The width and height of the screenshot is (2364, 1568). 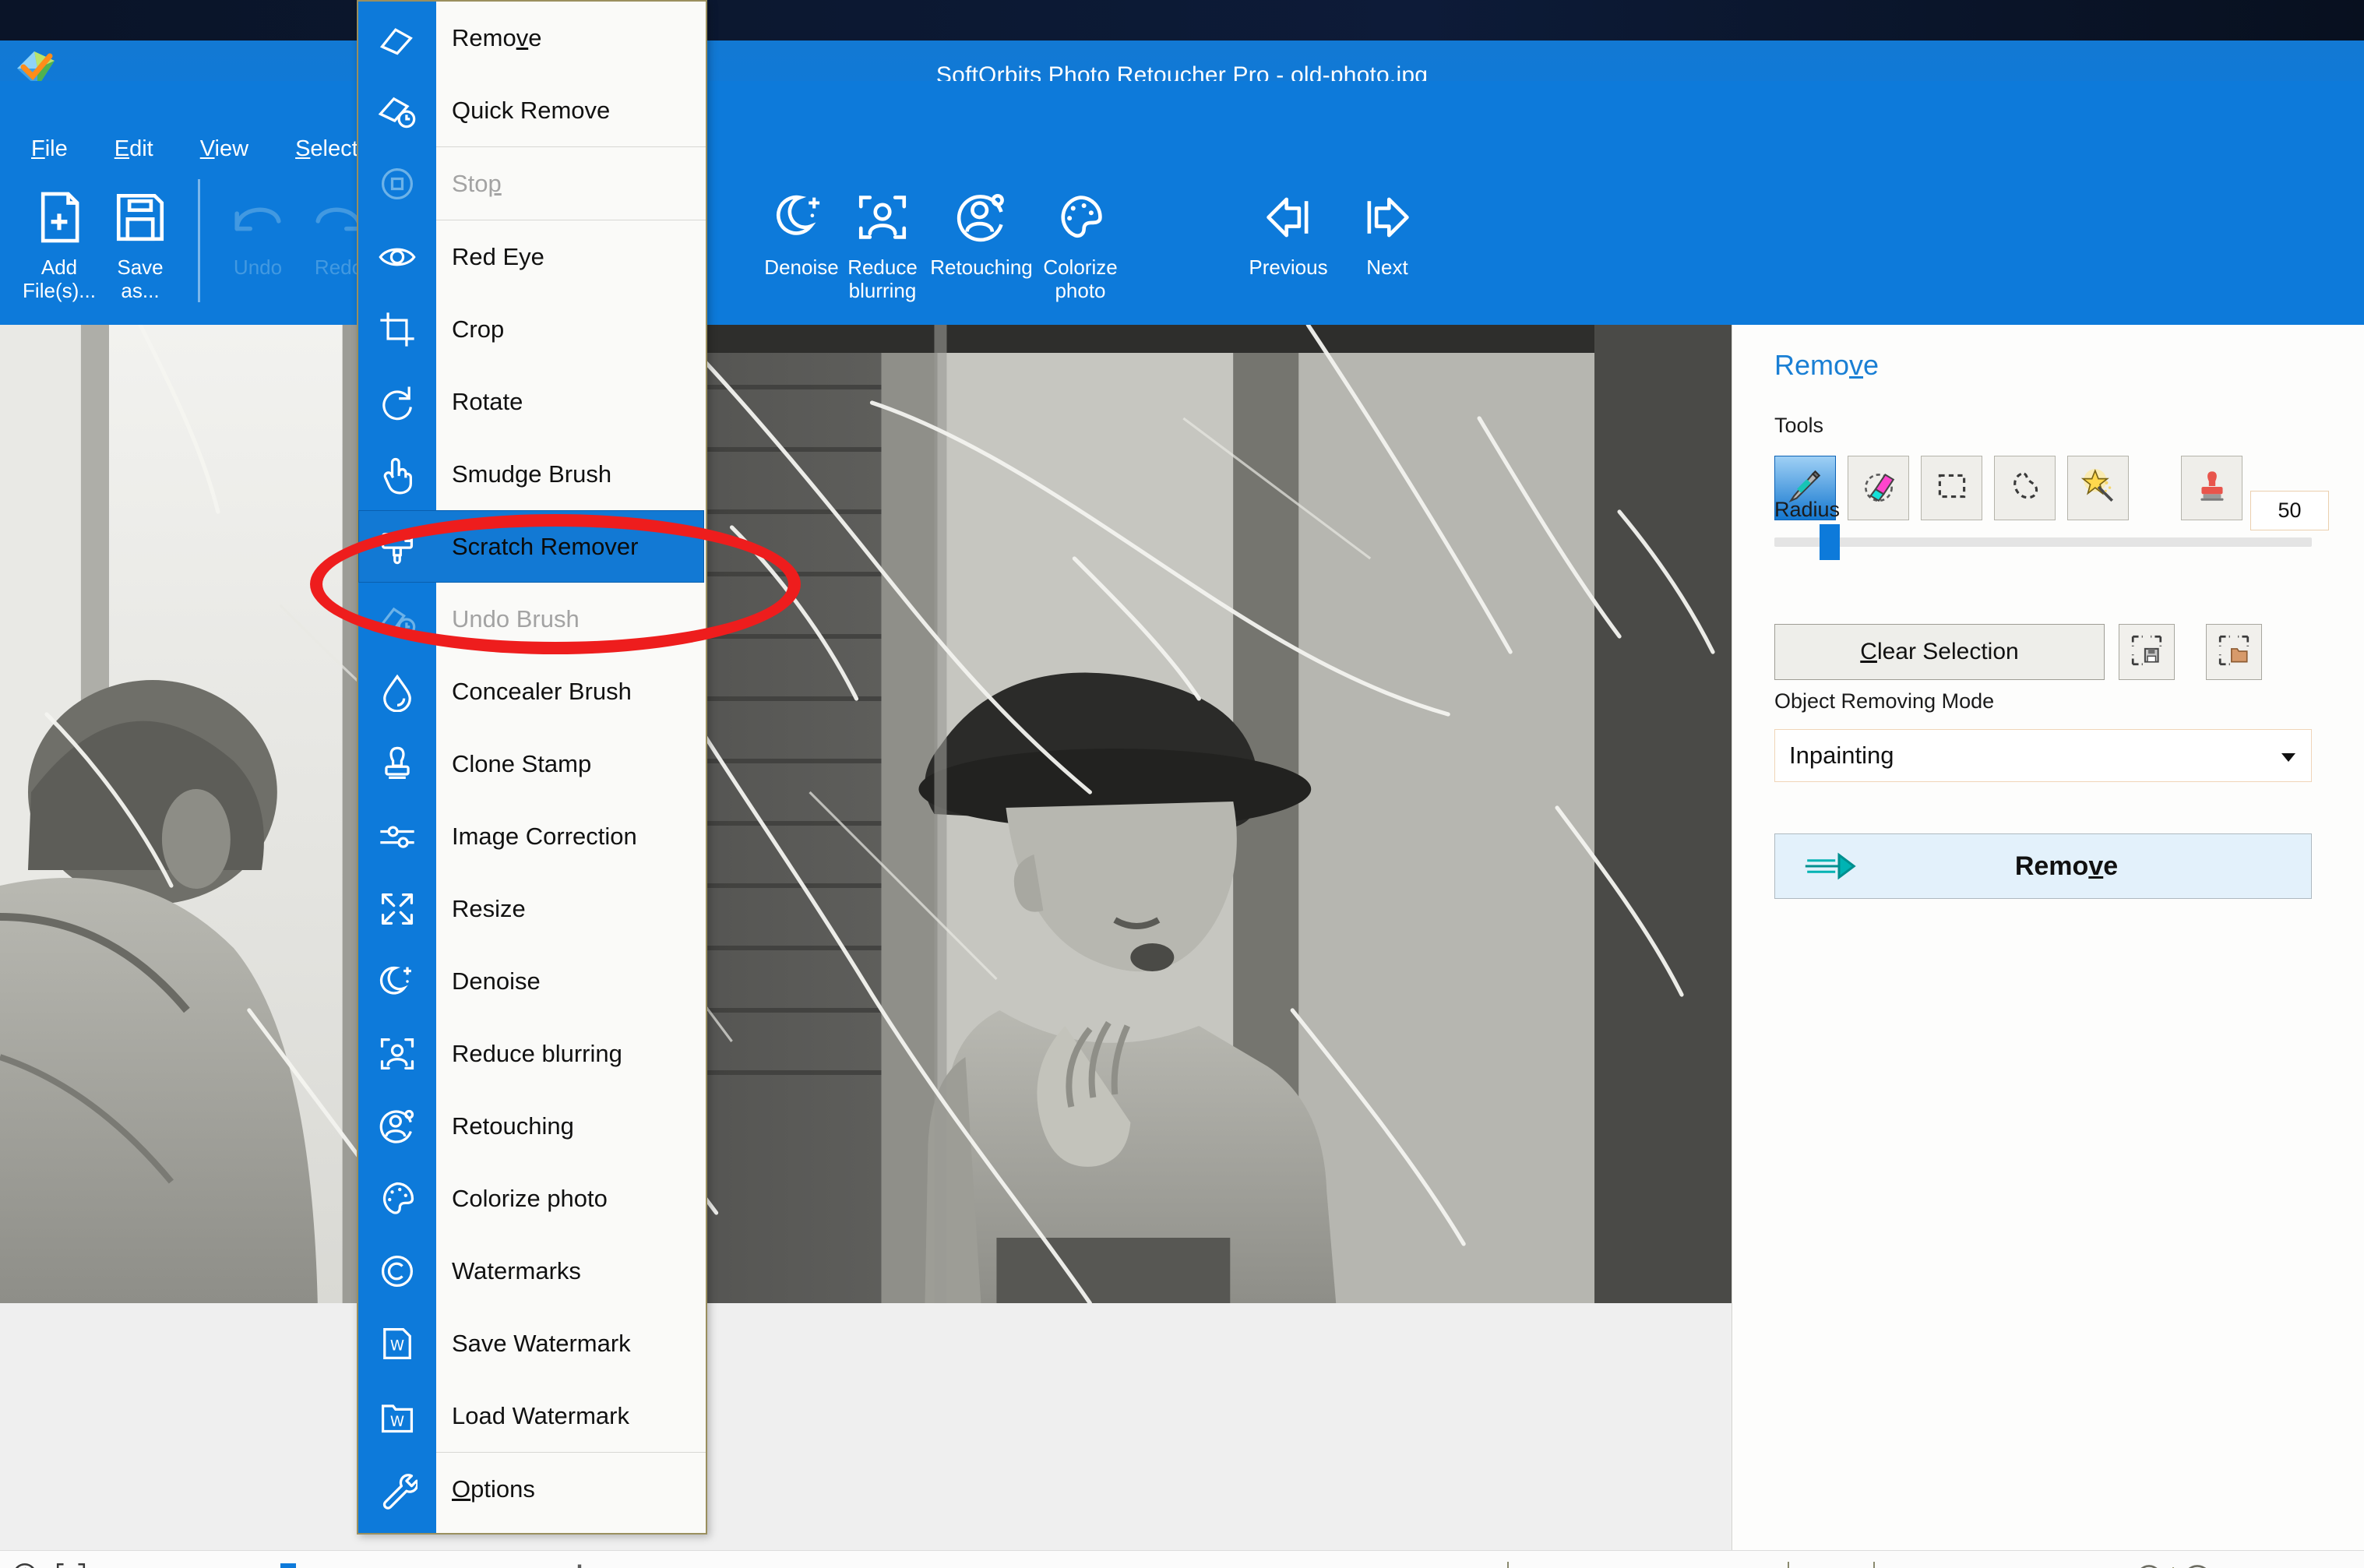 What do you see at coordinates (535, 37) in the screenshot?
I see `lbl-post-0: e` at bounding box center [535, 37].